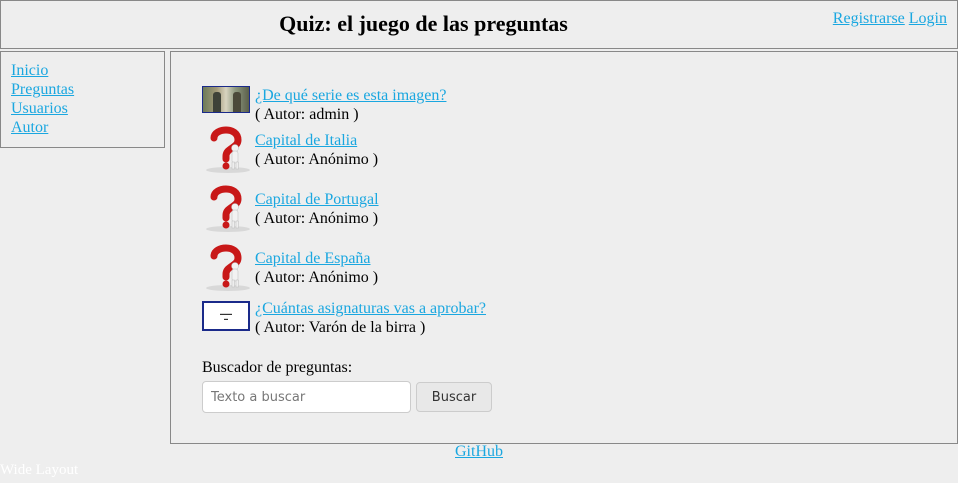 This screenshot has width=958, height=483. I want to click on login-link: Login, so click(928, 18).